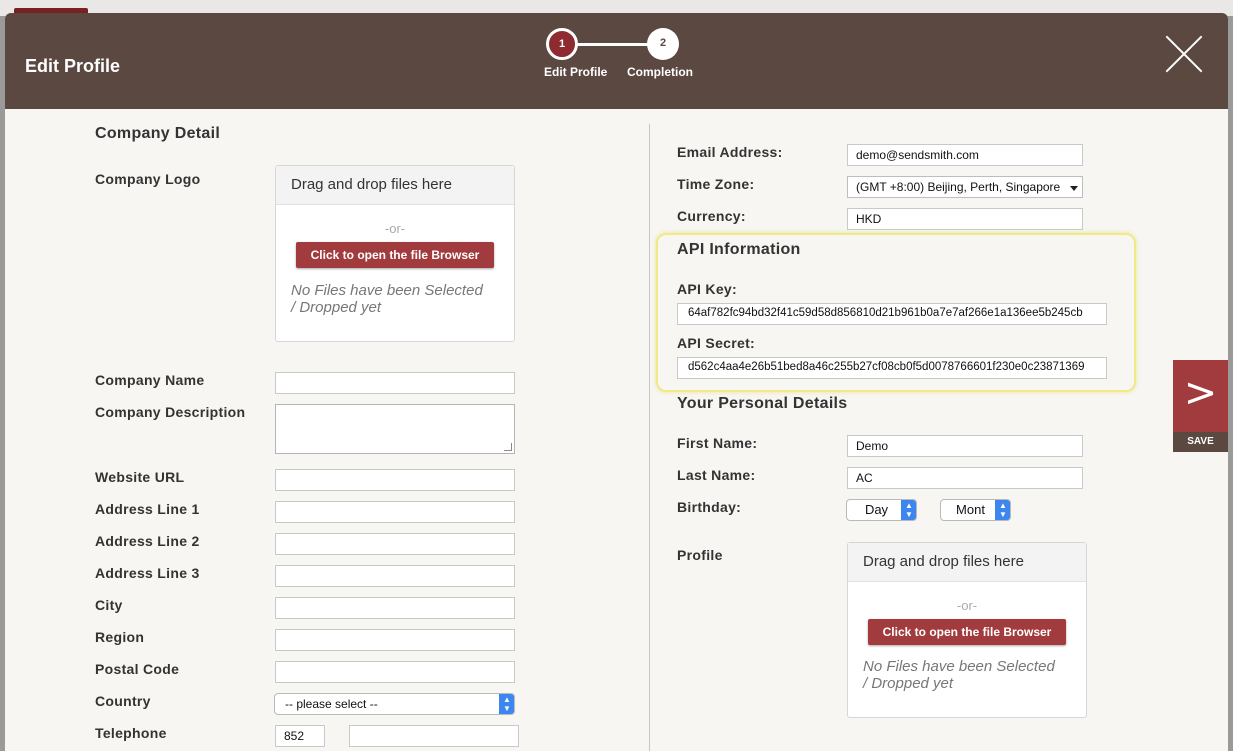 The height and width of the screenshot is (751, 1233). I want to click on timezone-label: Time Zone:, so click(716, 184).